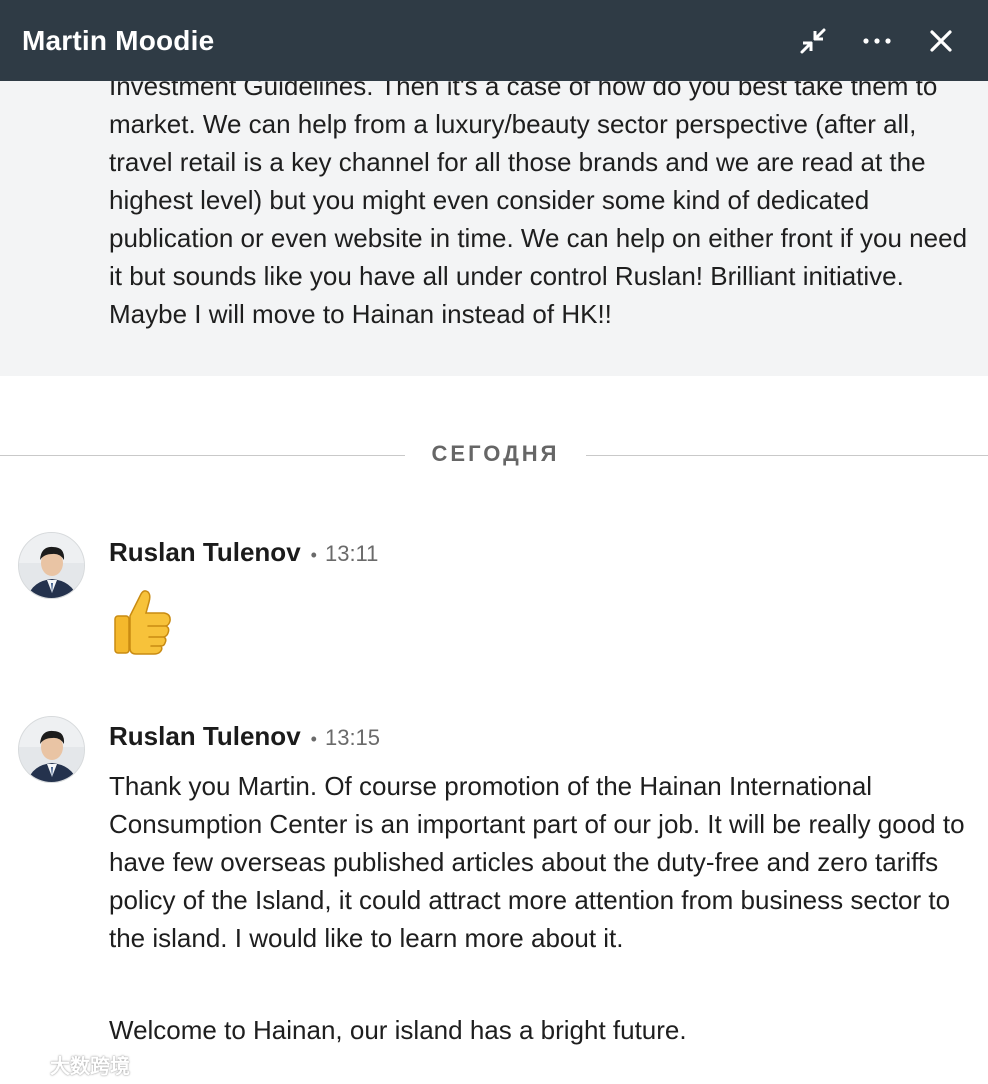 The image size is (988, 1084). Describe the element at coordinates (351, 553) in the screenshot. I see `message-time: 13:11` at that location.